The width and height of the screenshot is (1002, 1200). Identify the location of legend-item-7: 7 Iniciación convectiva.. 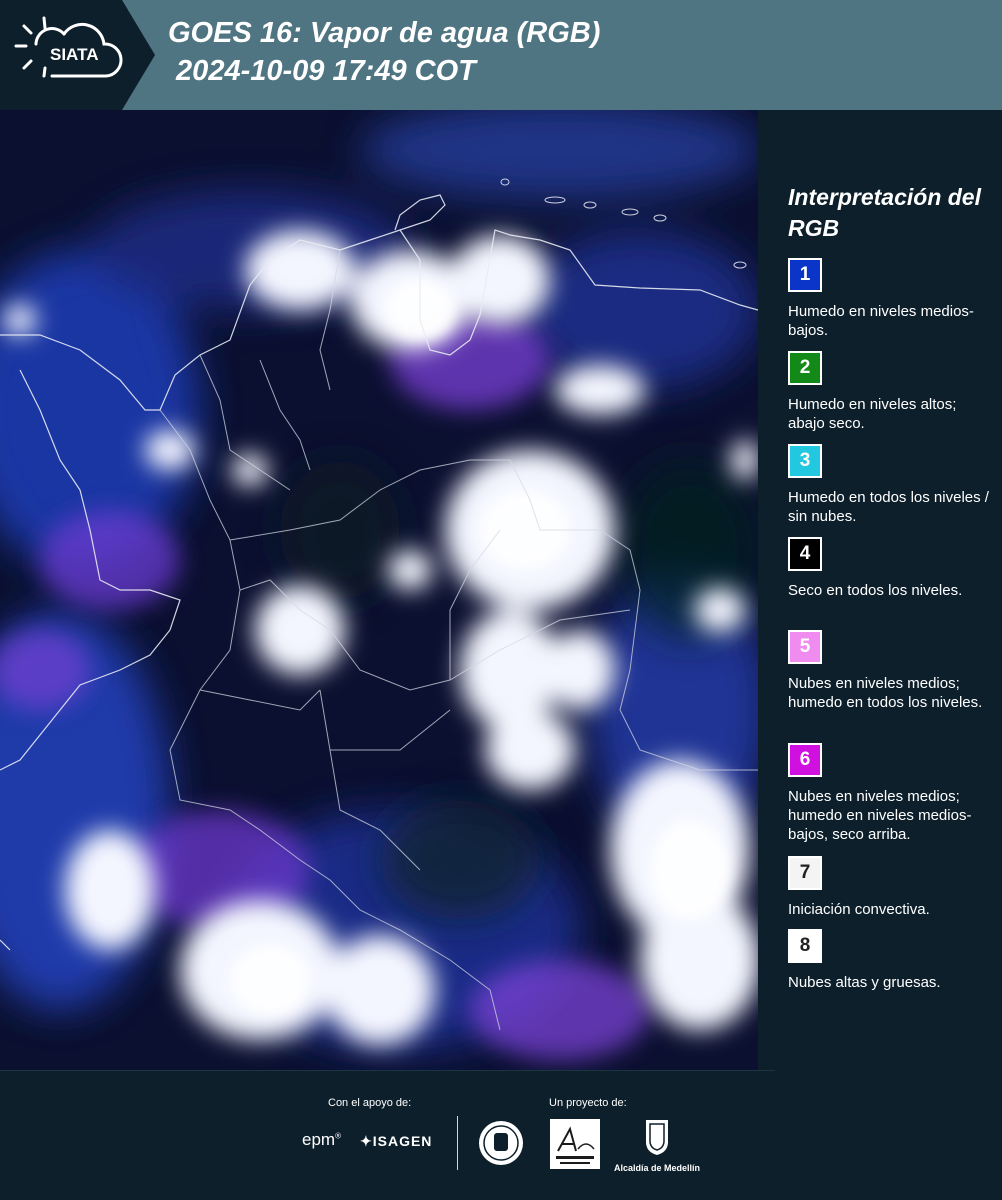
(890, 887).